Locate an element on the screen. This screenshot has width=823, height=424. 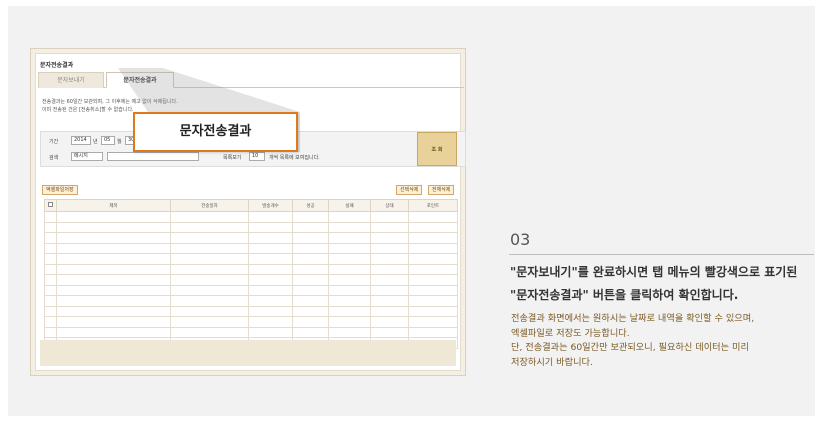
month-input: 05 is located at coordinates (108, 140).